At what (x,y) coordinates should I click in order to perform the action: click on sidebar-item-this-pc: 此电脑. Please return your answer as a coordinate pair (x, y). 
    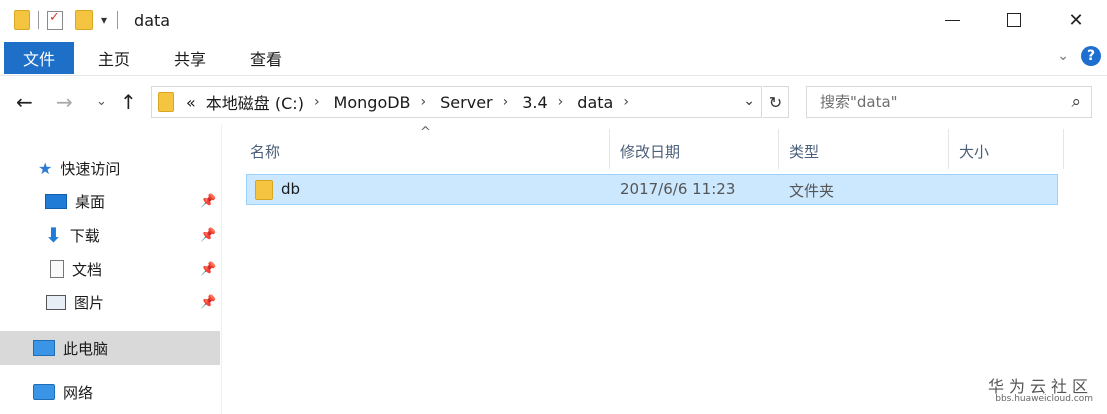
    Looking at the image, I should click on (110, 348).